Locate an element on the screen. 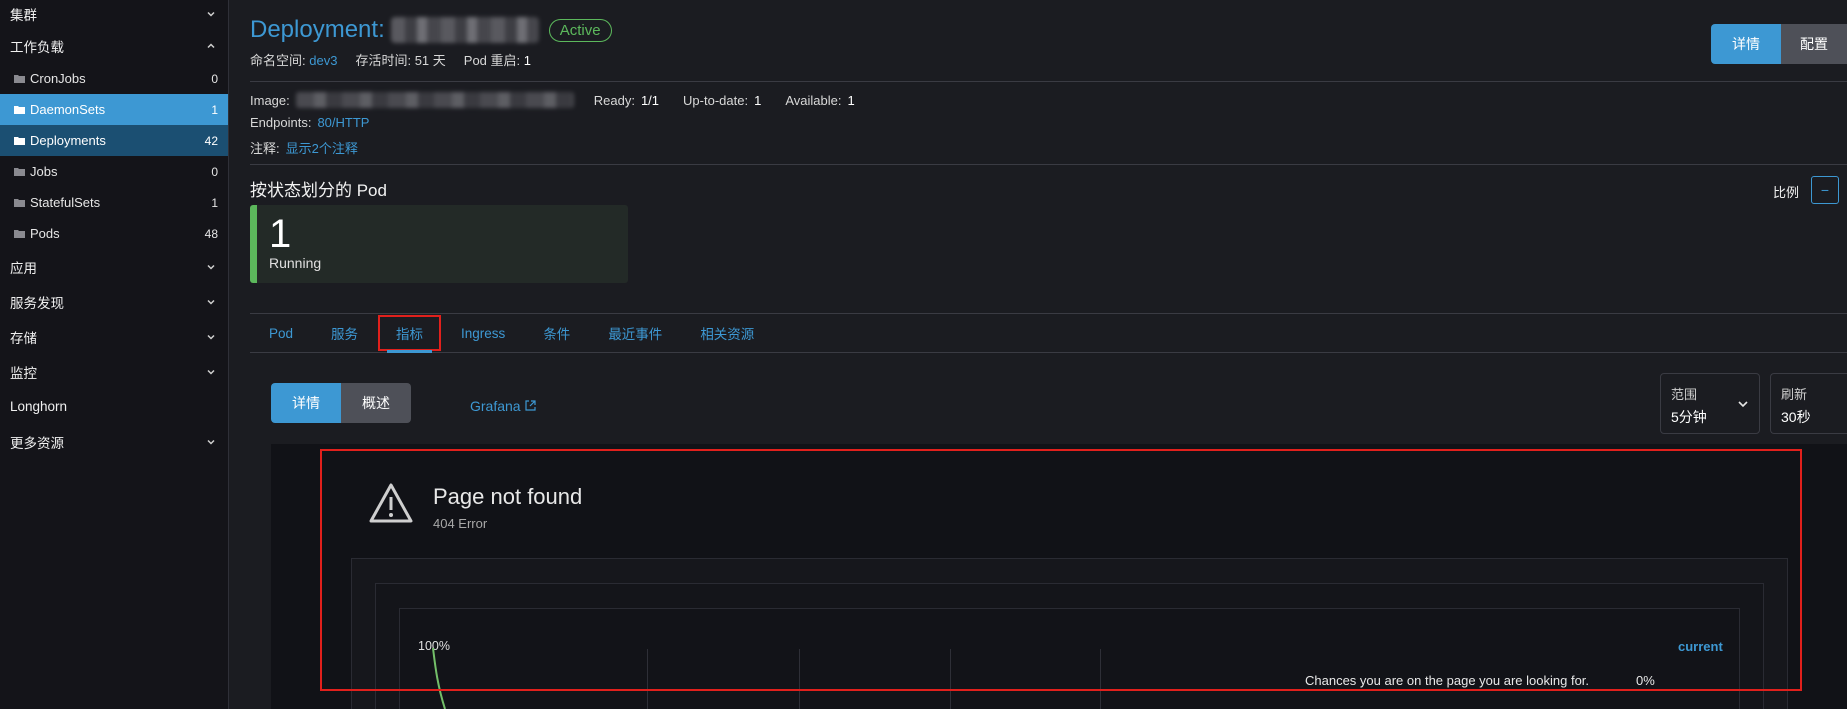 The image size is (1847, 709). tab-recent-events: 最近事件 is located at coordinates (635, 333).